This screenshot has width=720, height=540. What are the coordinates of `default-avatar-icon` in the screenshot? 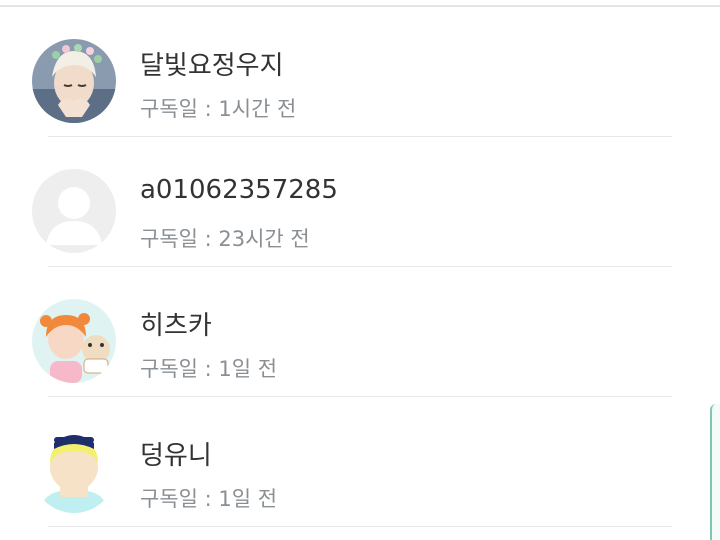 It's located at (74, 211).